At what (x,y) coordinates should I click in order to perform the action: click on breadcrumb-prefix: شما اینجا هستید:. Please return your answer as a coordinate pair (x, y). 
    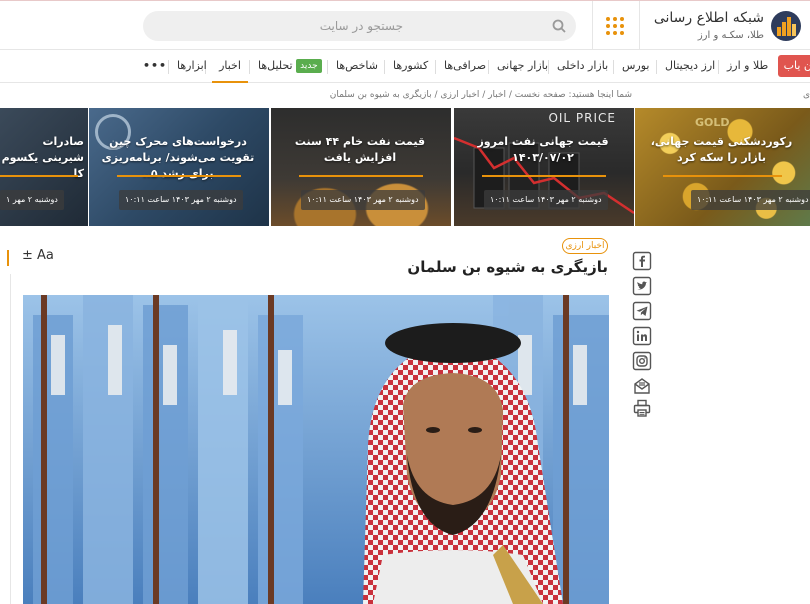
    Looking at the image, I should click on (600, 95).